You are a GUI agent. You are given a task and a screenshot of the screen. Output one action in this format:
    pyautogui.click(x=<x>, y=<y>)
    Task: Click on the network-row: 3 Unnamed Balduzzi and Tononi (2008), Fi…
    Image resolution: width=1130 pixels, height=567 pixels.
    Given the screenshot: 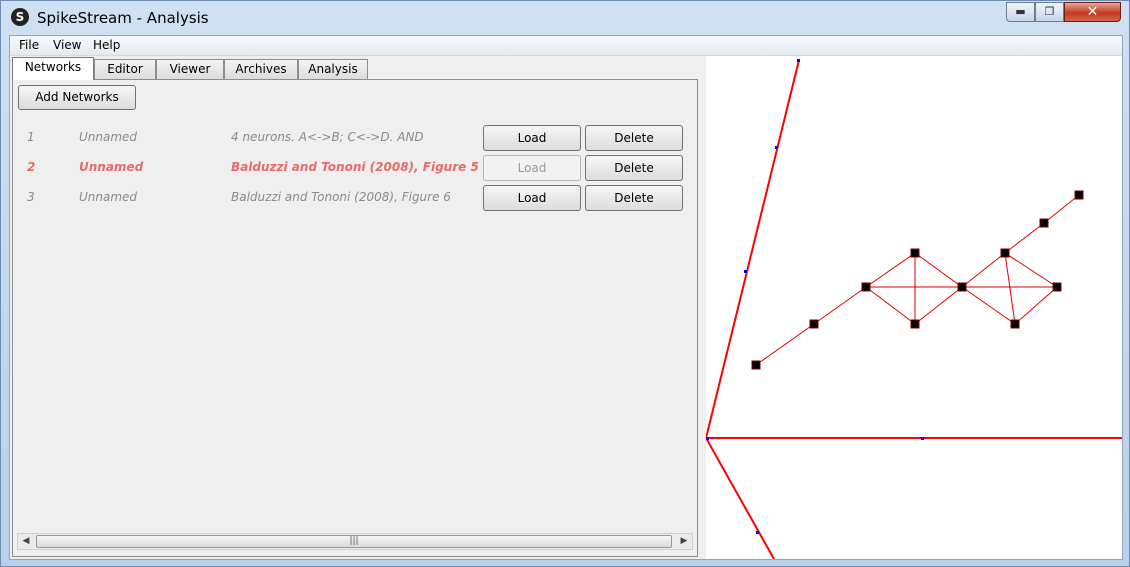 What is the action you would take?
    pyautogui.click(x=355, y=198)
    